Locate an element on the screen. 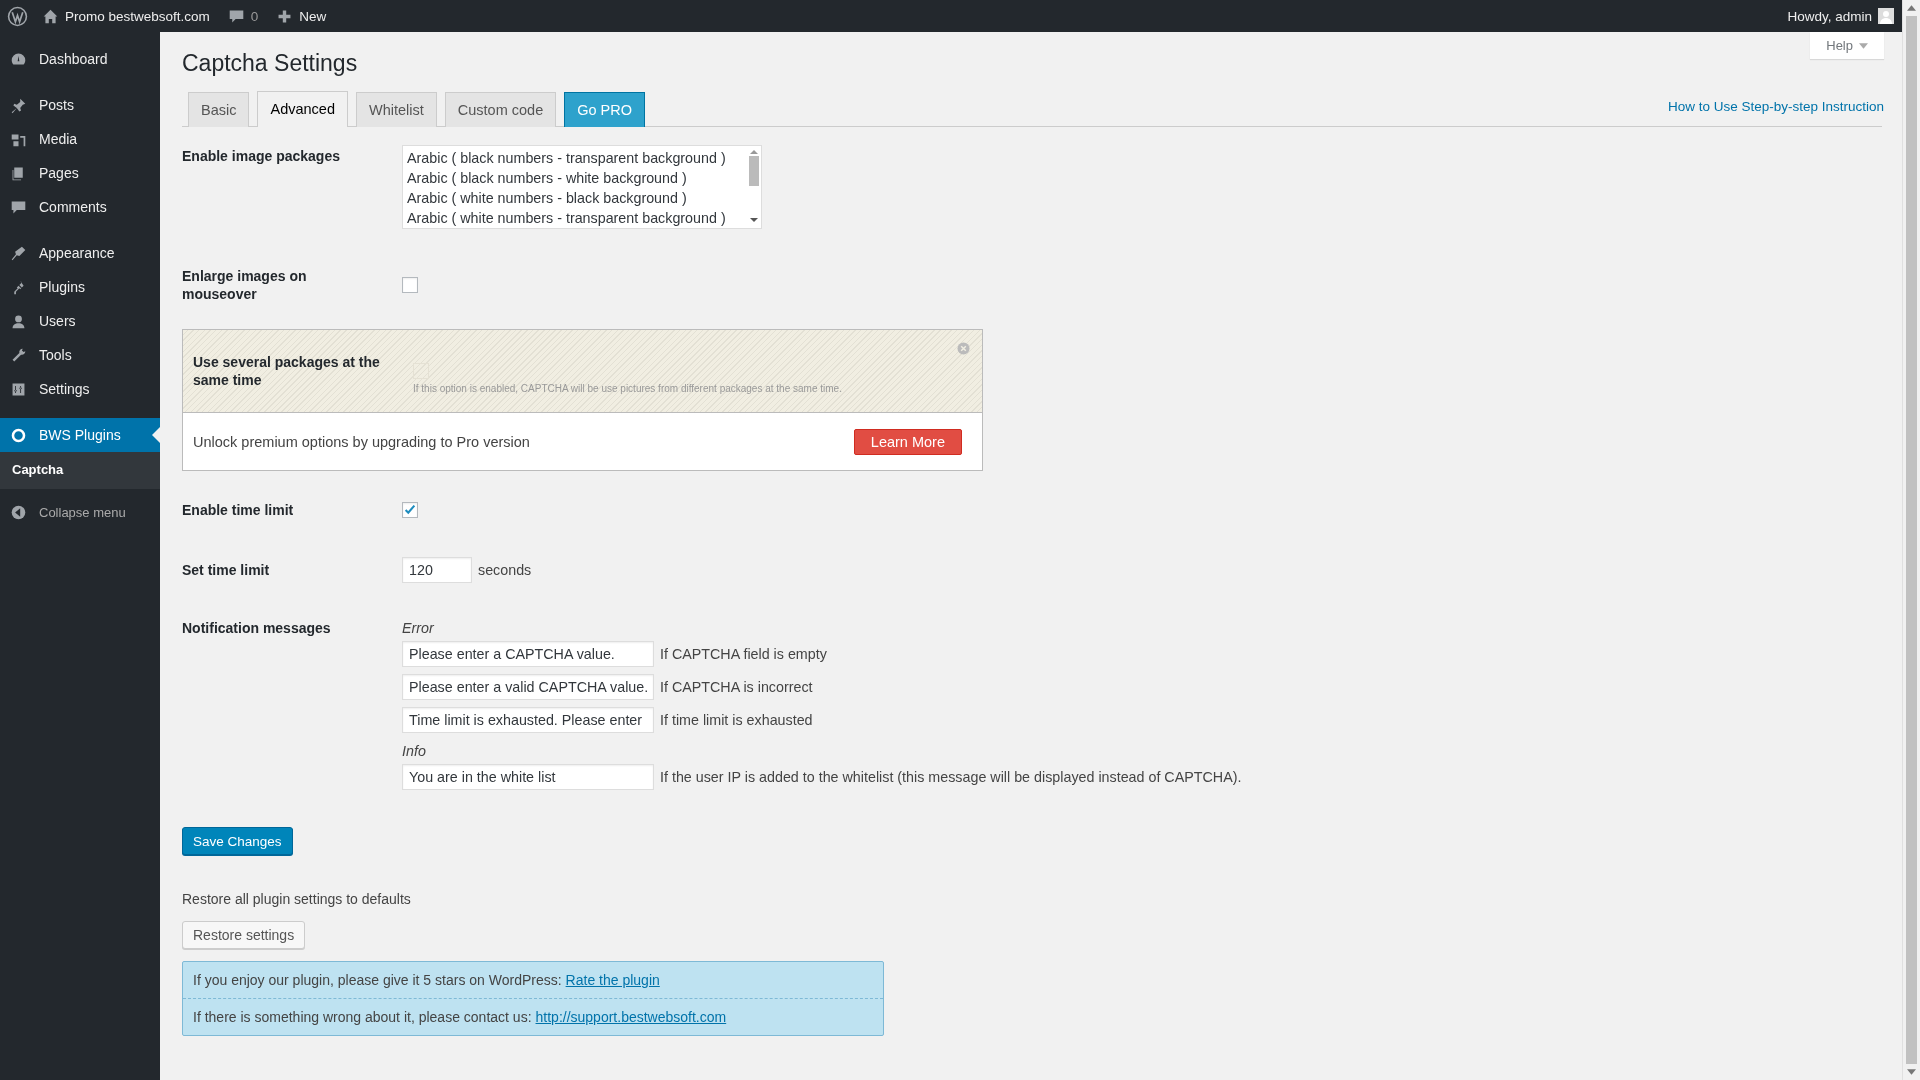 Image resolution: width=1920 pixels, height=1080 pixels. setting-label: Use several packages at the same time is located at coordinates (287, 371).